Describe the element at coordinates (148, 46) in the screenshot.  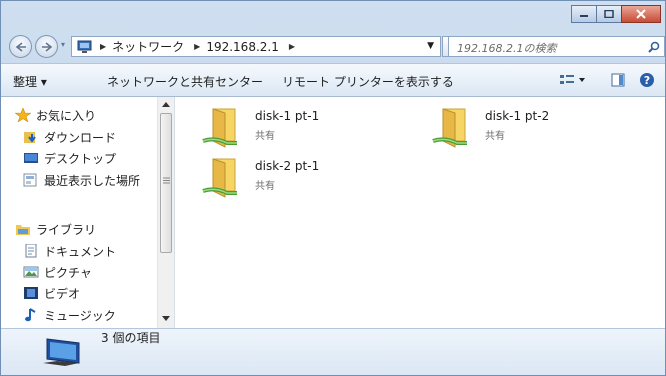
I see `breadcrumb-network: ネットワーク` at that location.